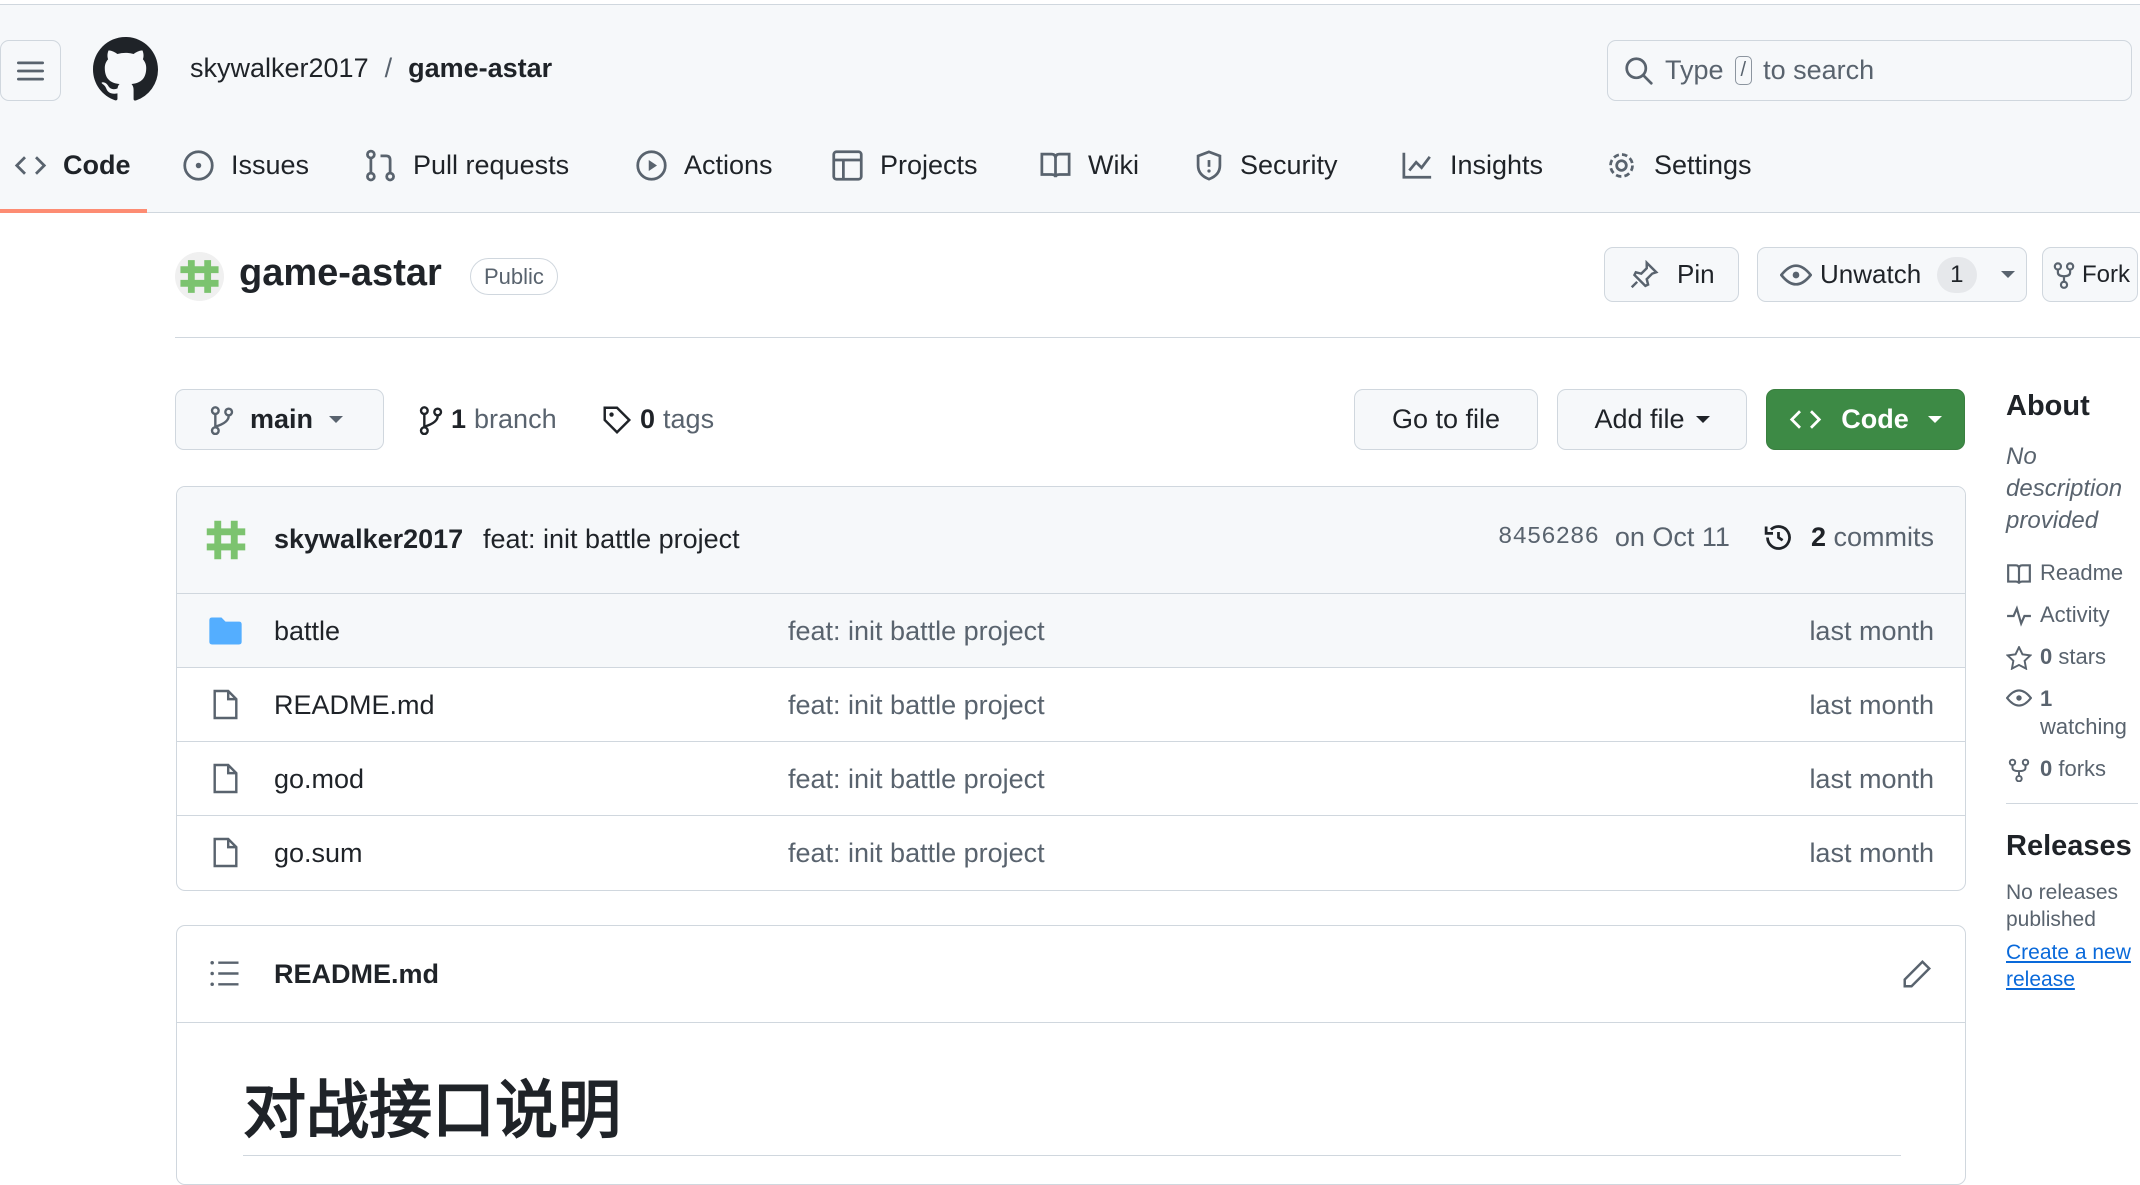 The width and height of the screenshot is (2140, 1185). Describe the element at coordinates (279, 419) in the screenshot. I see `branch-select: main` at that location.